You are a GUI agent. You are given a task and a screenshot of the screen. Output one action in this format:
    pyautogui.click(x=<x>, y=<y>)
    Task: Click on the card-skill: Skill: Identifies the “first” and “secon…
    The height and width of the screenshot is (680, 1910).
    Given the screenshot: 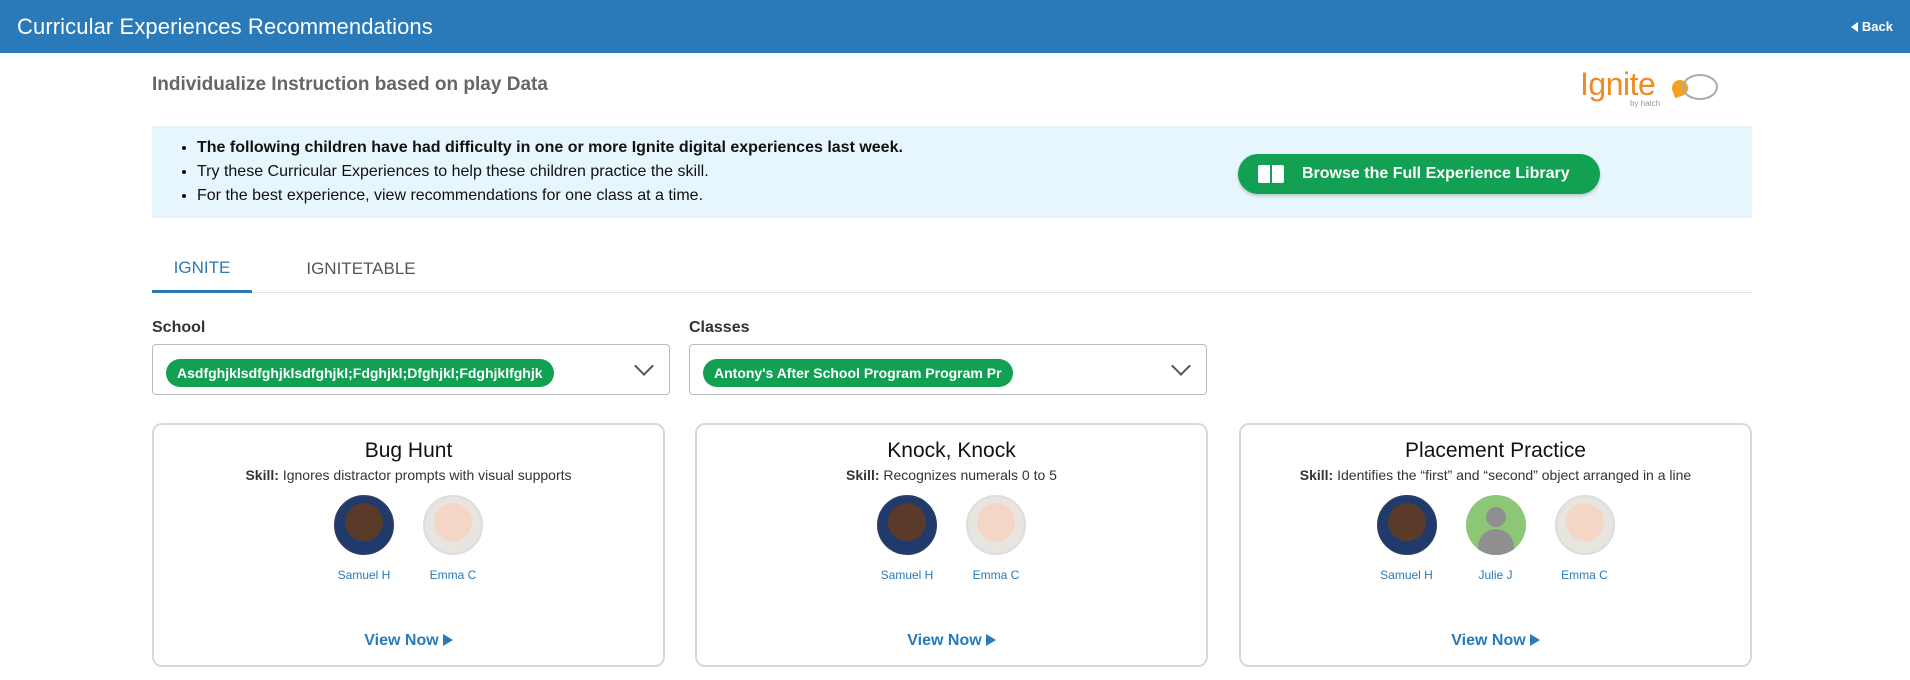 What is the action you would take?
    pyautogui.click(x=1495, y=475)
    